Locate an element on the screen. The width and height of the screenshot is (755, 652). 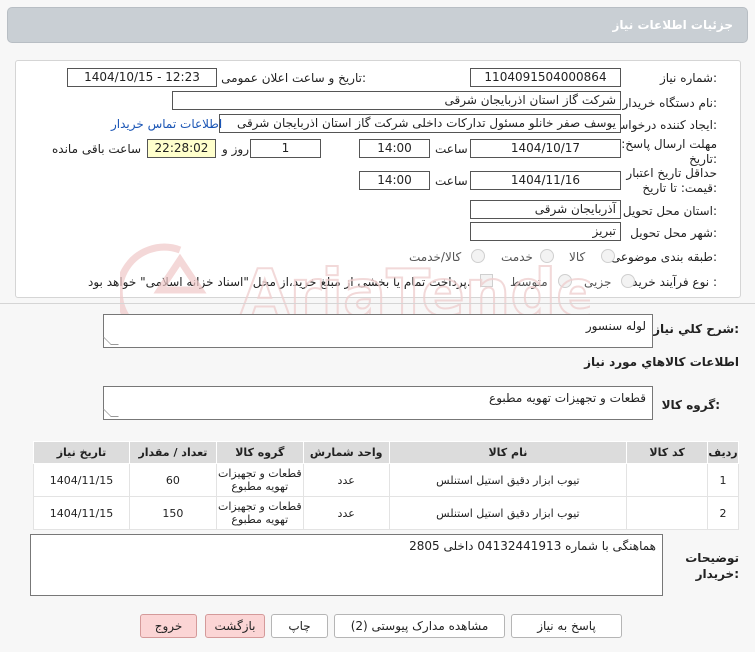
deadline-time-field: 14:00 is located at coordinates (394, 148).